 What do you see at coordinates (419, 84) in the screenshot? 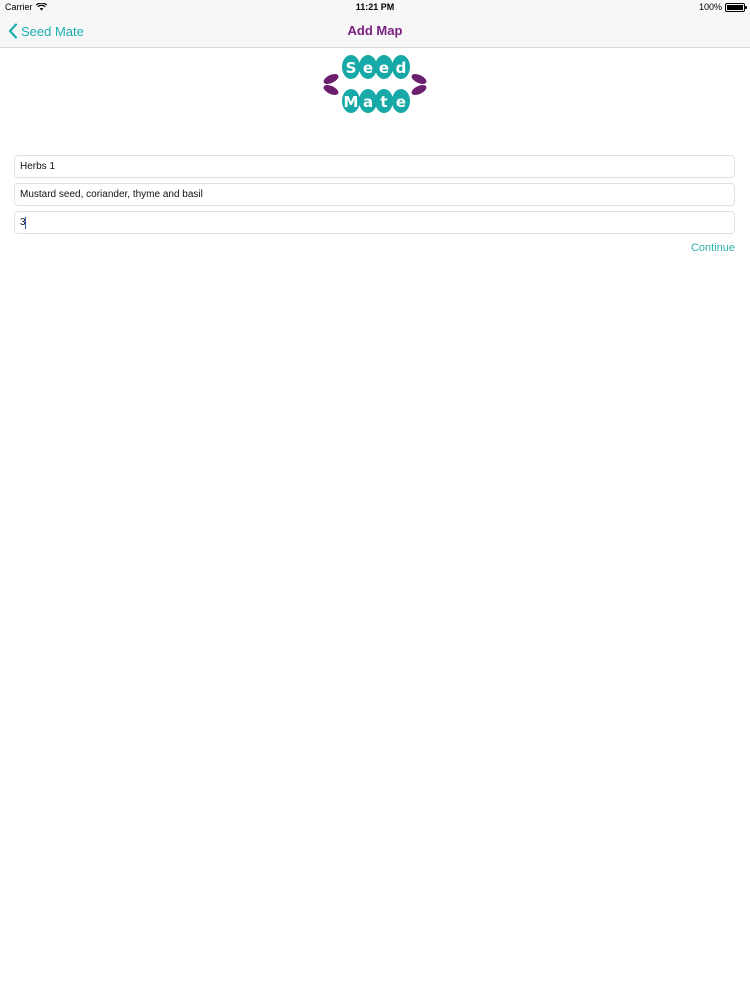
I see `leaf-icon-right` at bounding box center [419, 84].